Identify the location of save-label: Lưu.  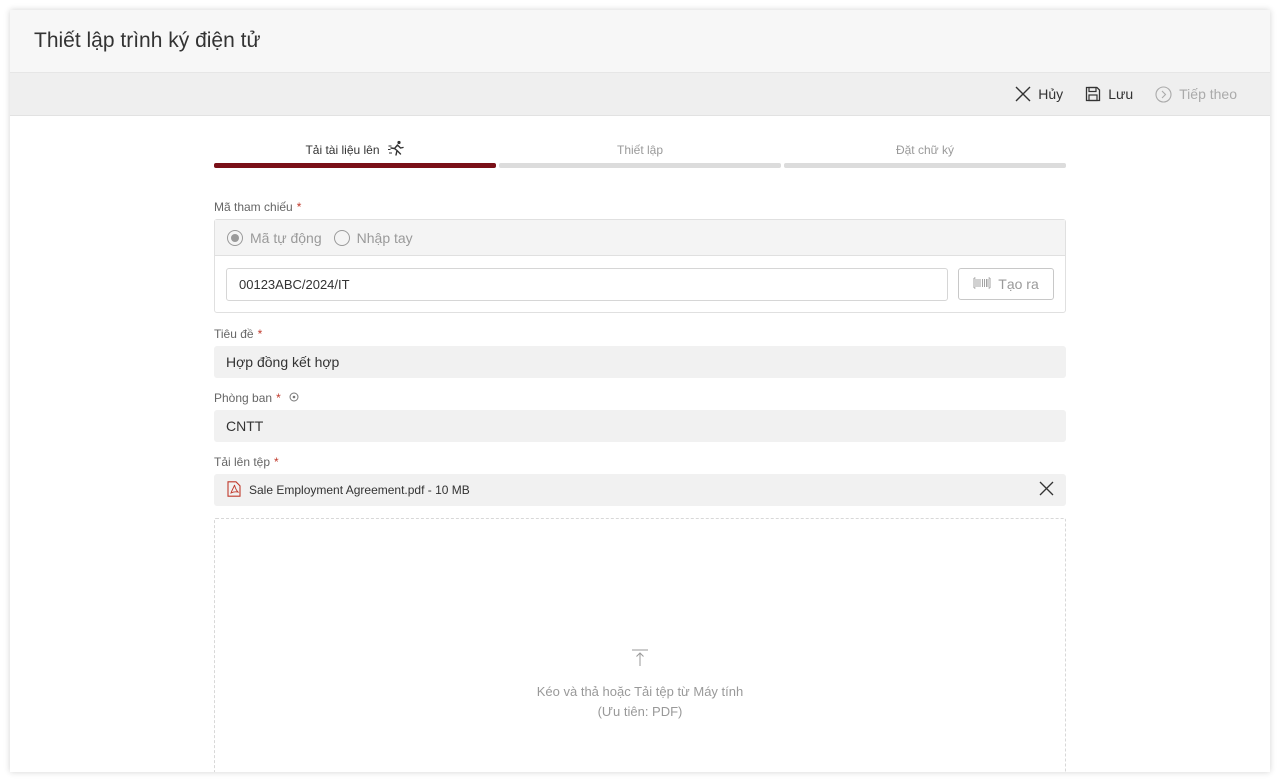
(1121, 94).